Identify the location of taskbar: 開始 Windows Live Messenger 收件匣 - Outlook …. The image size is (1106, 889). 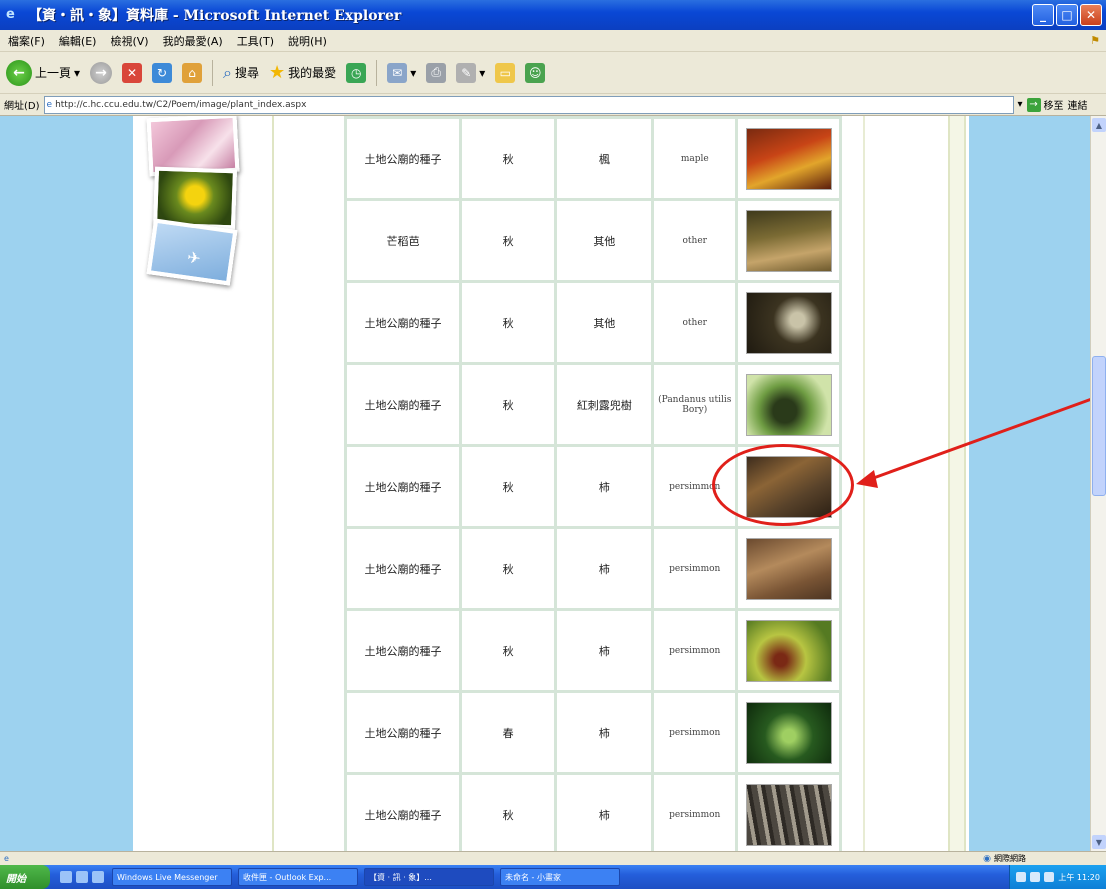
(553, 877).